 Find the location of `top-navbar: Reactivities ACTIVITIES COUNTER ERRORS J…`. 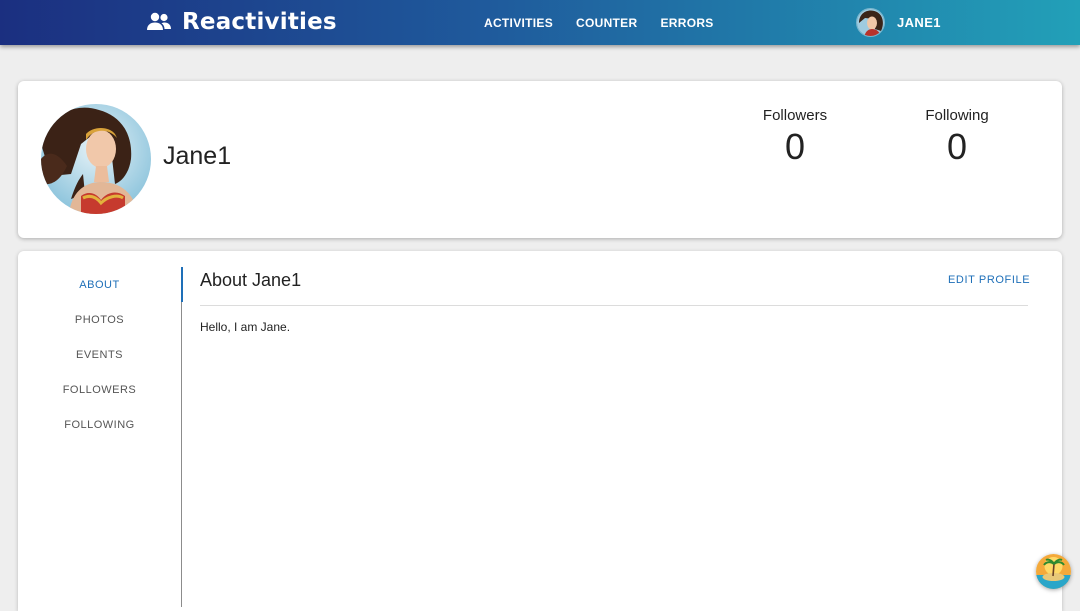

top-navbar: Reactivities ACTIVITIES COUNTER ERRORS J… is located at coordinates (540, 22).